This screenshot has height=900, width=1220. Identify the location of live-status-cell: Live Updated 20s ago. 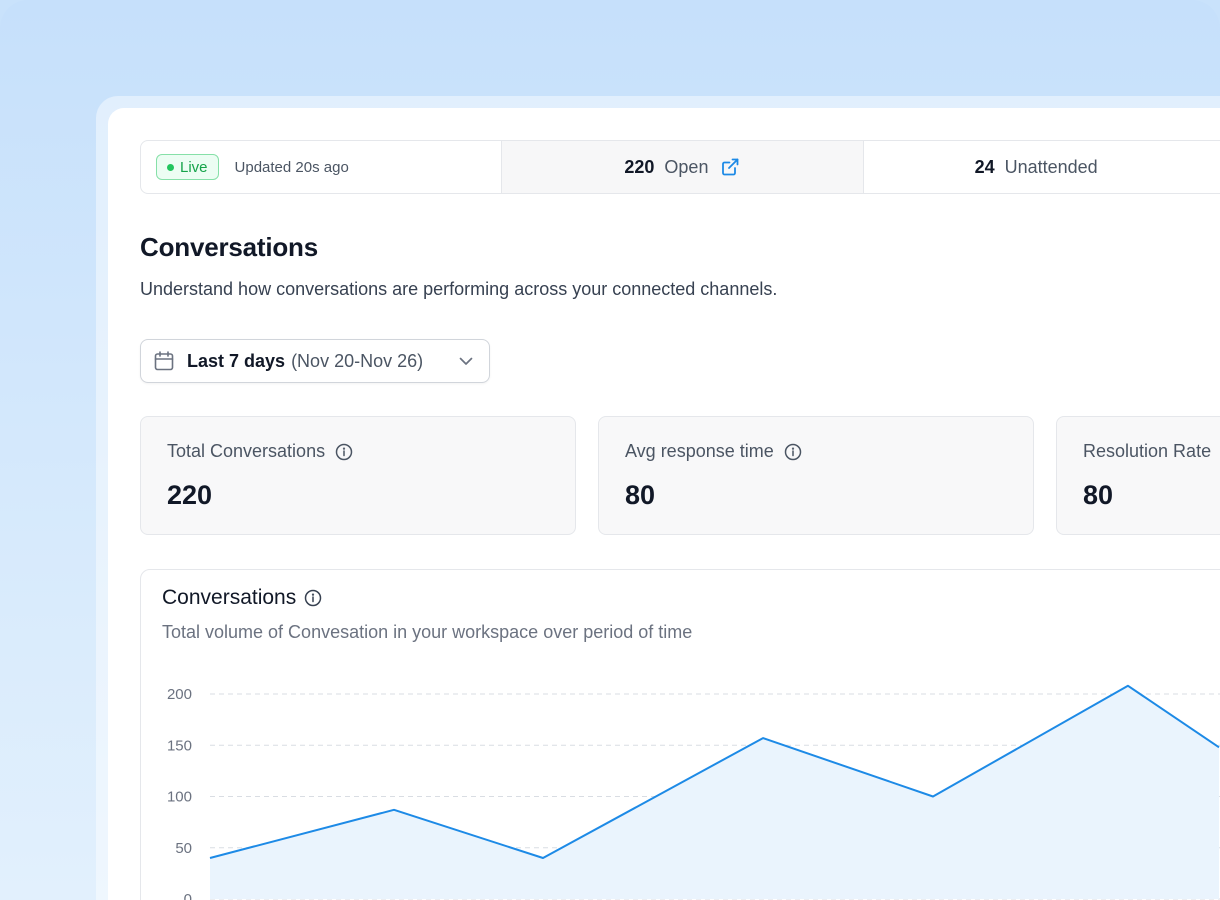
(322, 167).